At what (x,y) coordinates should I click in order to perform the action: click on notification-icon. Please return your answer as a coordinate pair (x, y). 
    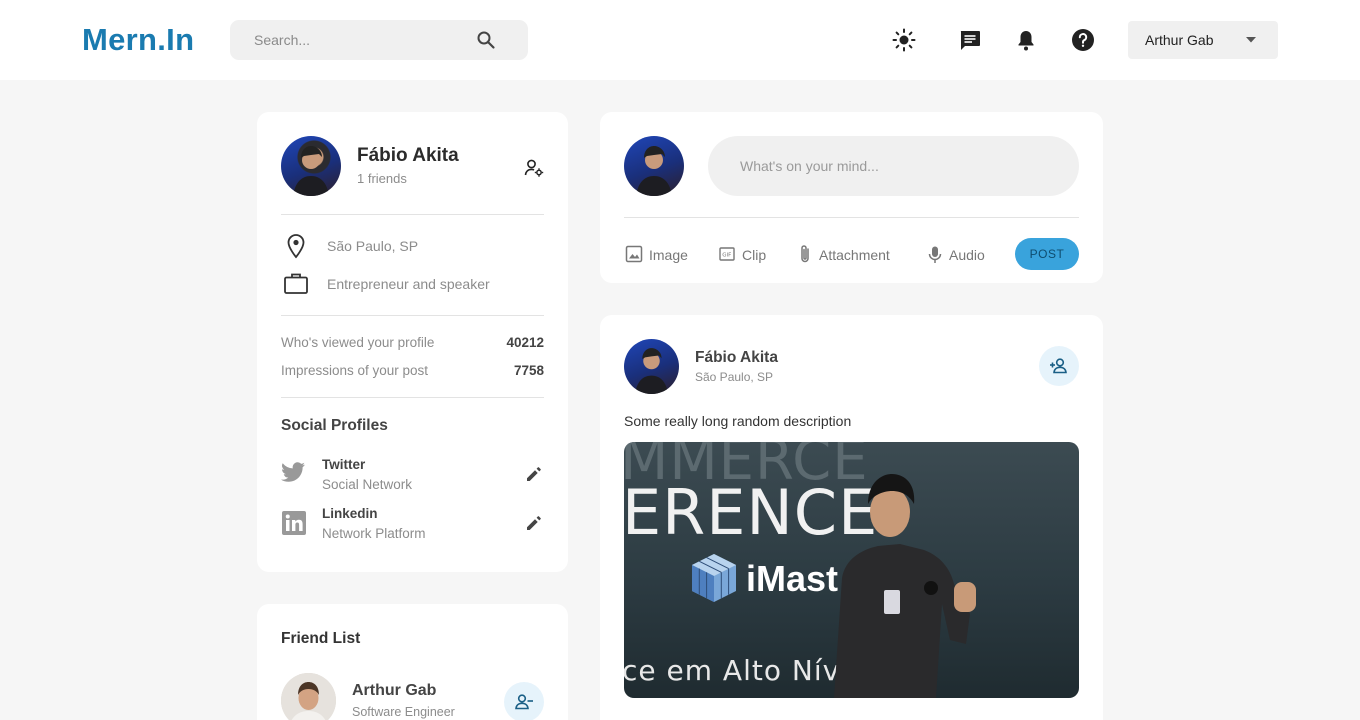
    Looking at the image, I should click on (1026, 40).